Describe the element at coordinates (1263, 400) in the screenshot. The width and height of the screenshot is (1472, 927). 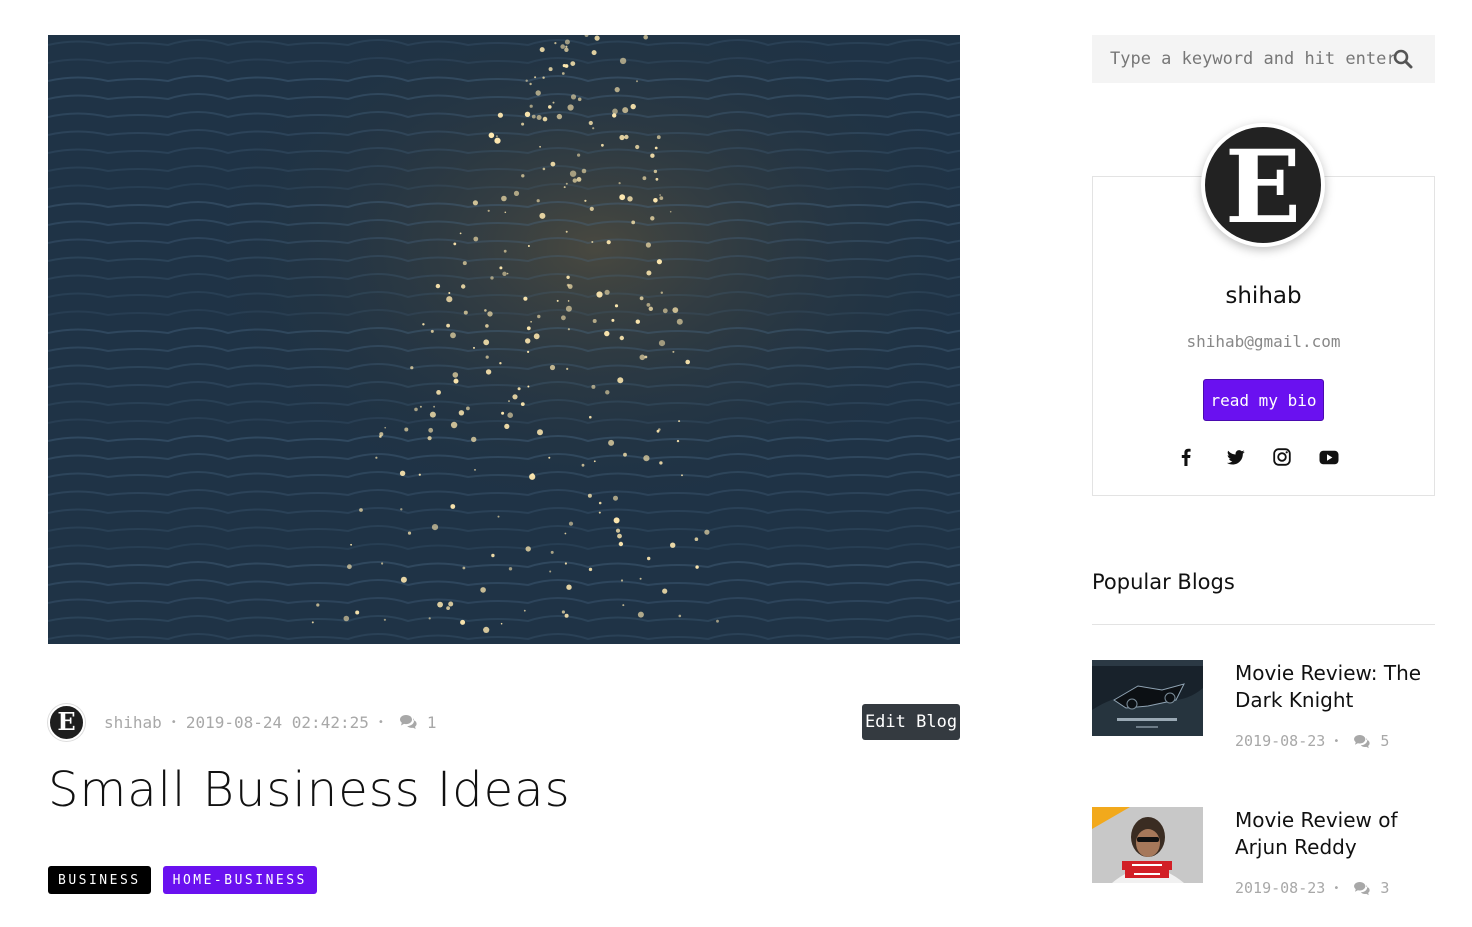
I see `read-bio-button: read my bio` at that location.